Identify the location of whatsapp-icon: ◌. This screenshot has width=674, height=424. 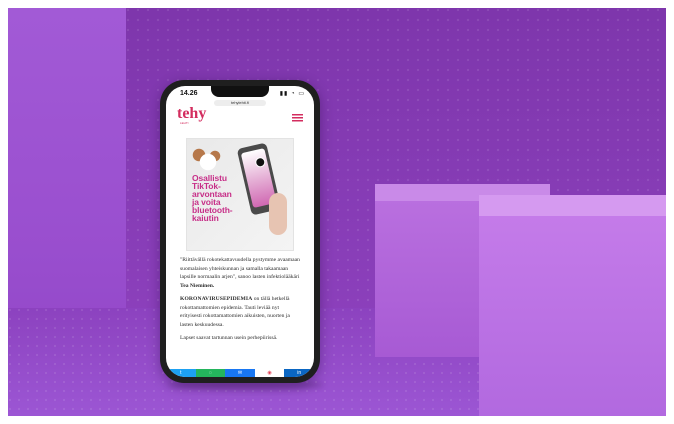
(210, 373).